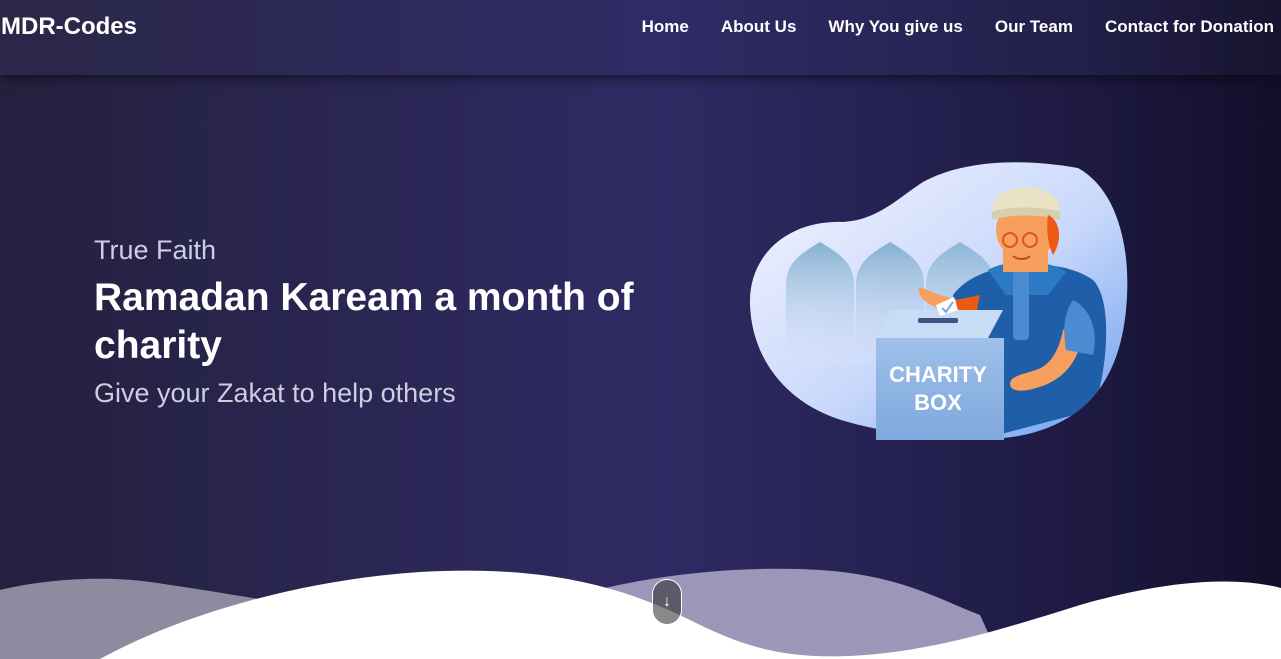 The height and width of the screenshot is (659, 1281). What do you see at coordinates (938, 402) in the screenshot?
I see `box-label-line2: BOX` at bounding box center [938, 402].